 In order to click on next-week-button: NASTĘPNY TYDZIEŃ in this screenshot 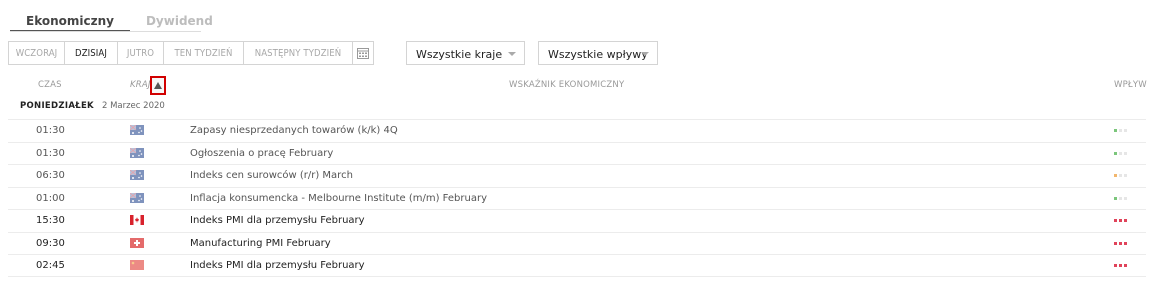, I will do `click(298, 53)`.